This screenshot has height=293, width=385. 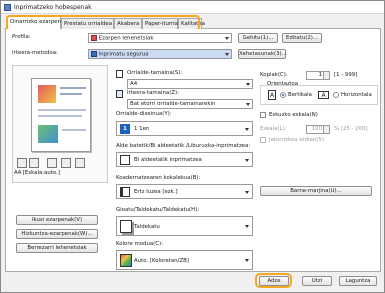 What do you see at coordinates (153, 93) in the screenshot?
I see `output-size-label: Irteera-tamaina(Z):` at bounding box center [153, 93].